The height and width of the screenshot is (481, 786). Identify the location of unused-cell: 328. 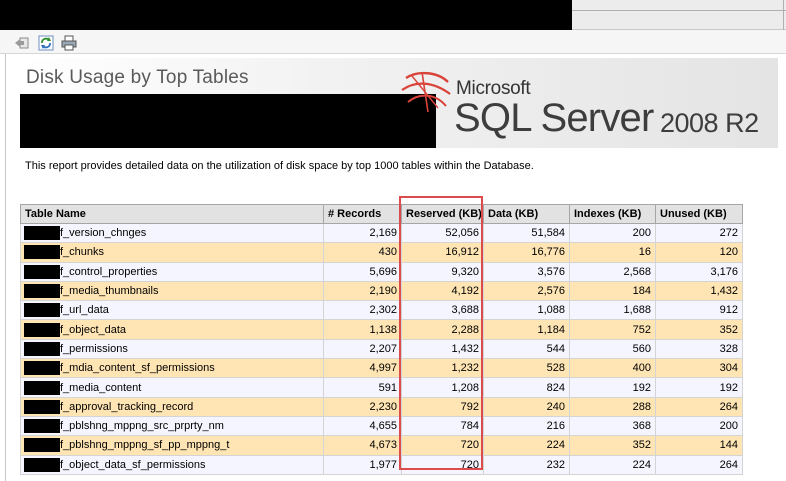
(699, 349).